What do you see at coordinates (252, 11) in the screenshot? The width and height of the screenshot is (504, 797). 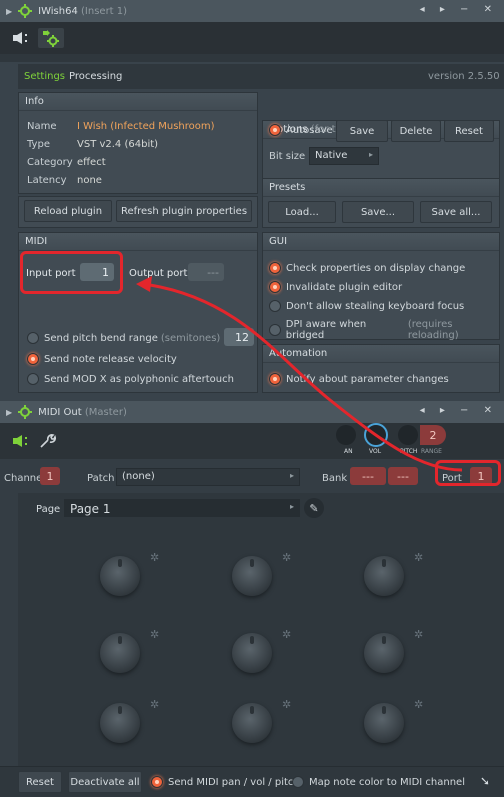 I see `iwish-titlebar: ▶ IWish64 (Insert 1) ◂ ▸ − ✕` at bounding box center [252, 11].